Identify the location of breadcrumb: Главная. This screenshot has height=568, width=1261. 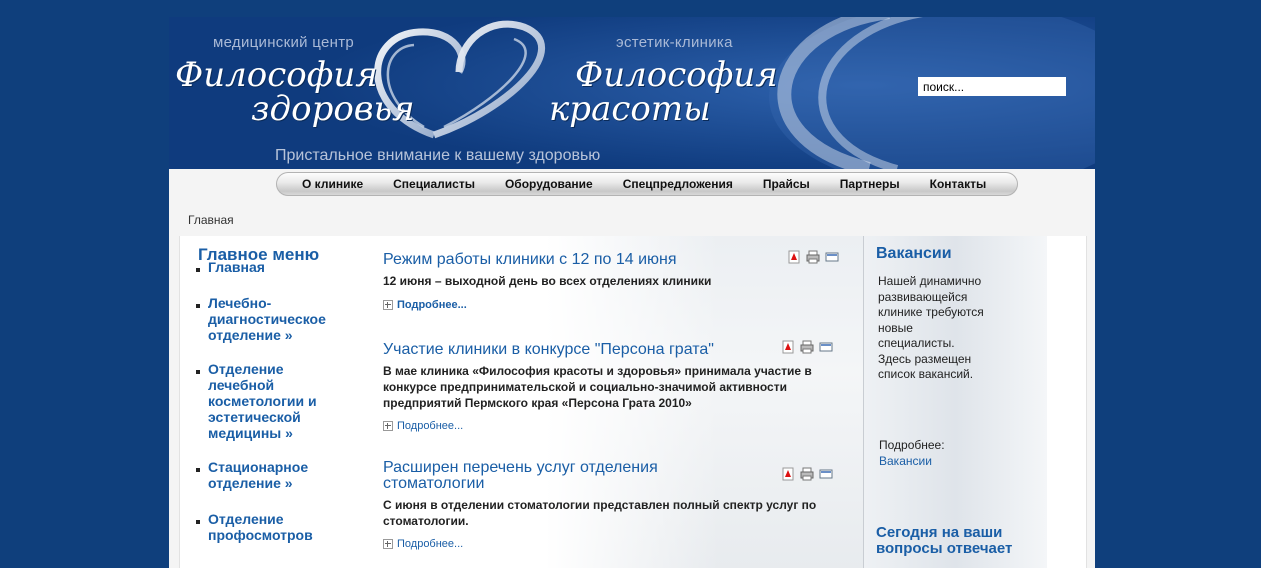
(211, 220).